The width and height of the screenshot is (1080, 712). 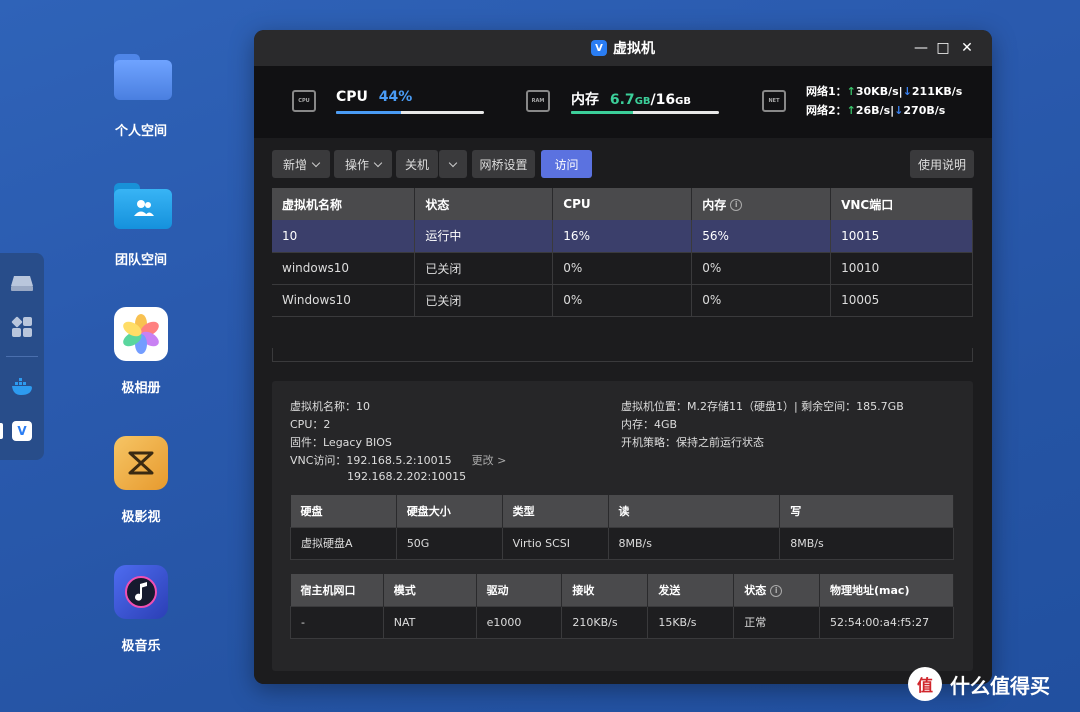 I want to click on shutdown-dropdown-button, so click(x=453, y=164).